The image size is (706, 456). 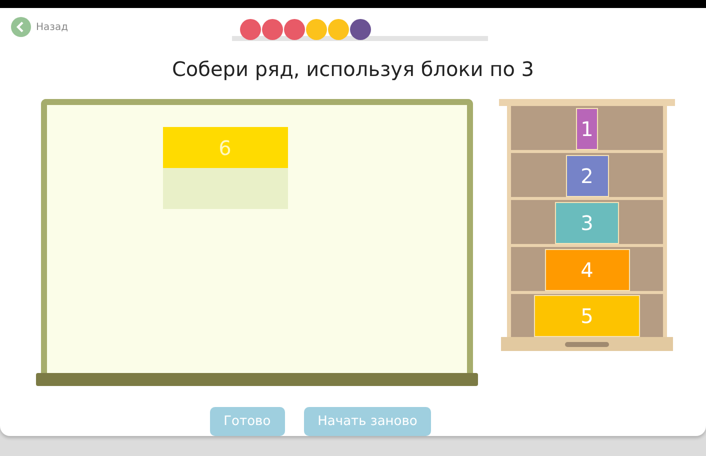 What do you see at coordinates (21, 27) in the screenshot?
I see `back-icon` at bounding box center [21, 27].